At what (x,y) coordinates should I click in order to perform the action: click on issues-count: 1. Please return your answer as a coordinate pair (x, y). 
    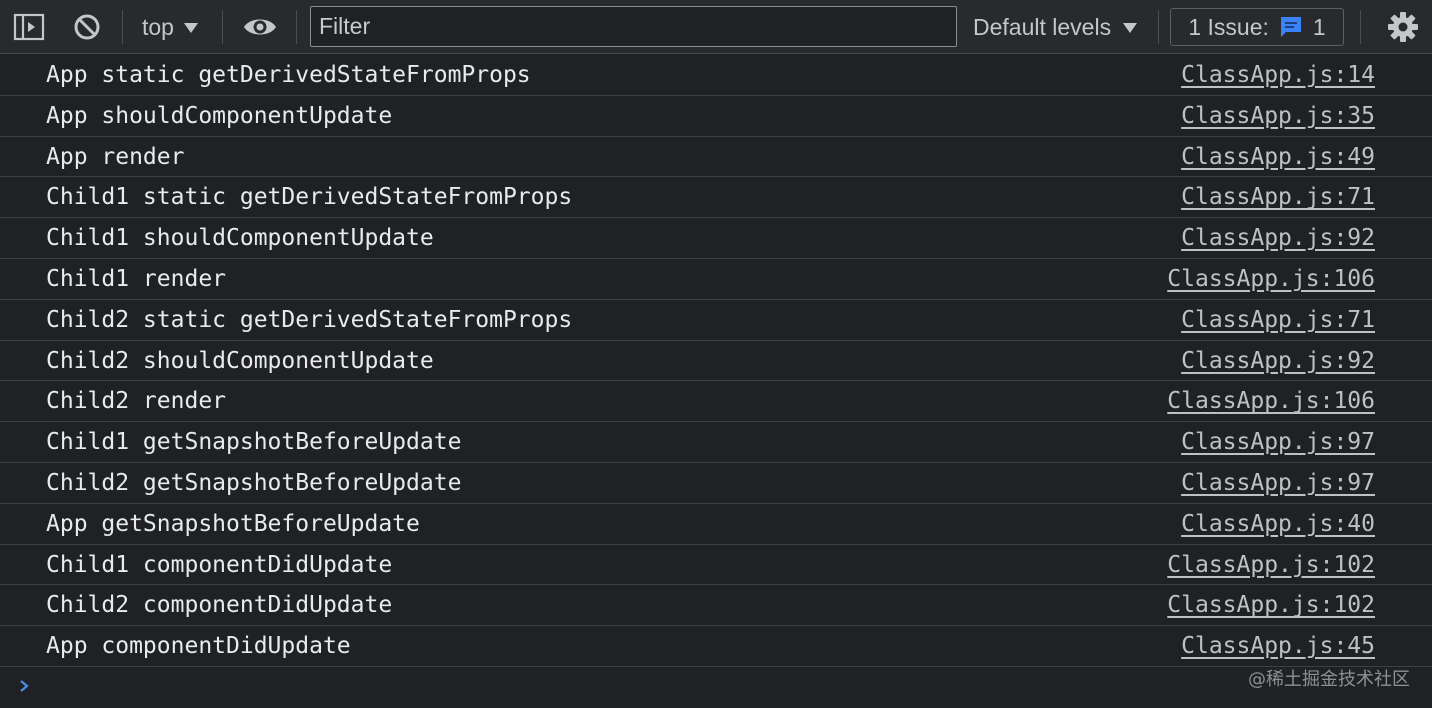
    Looking at the image, I should click on (1319, 26).